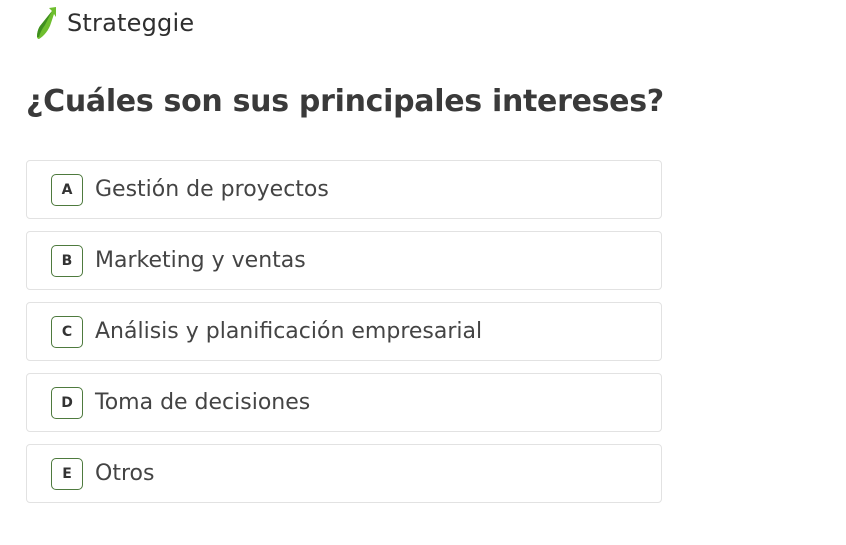  What do you see at coordinates (203, 402) in the screenshot?
I see `option-label: Toma de decisiones` at bounding box center [203, 402].